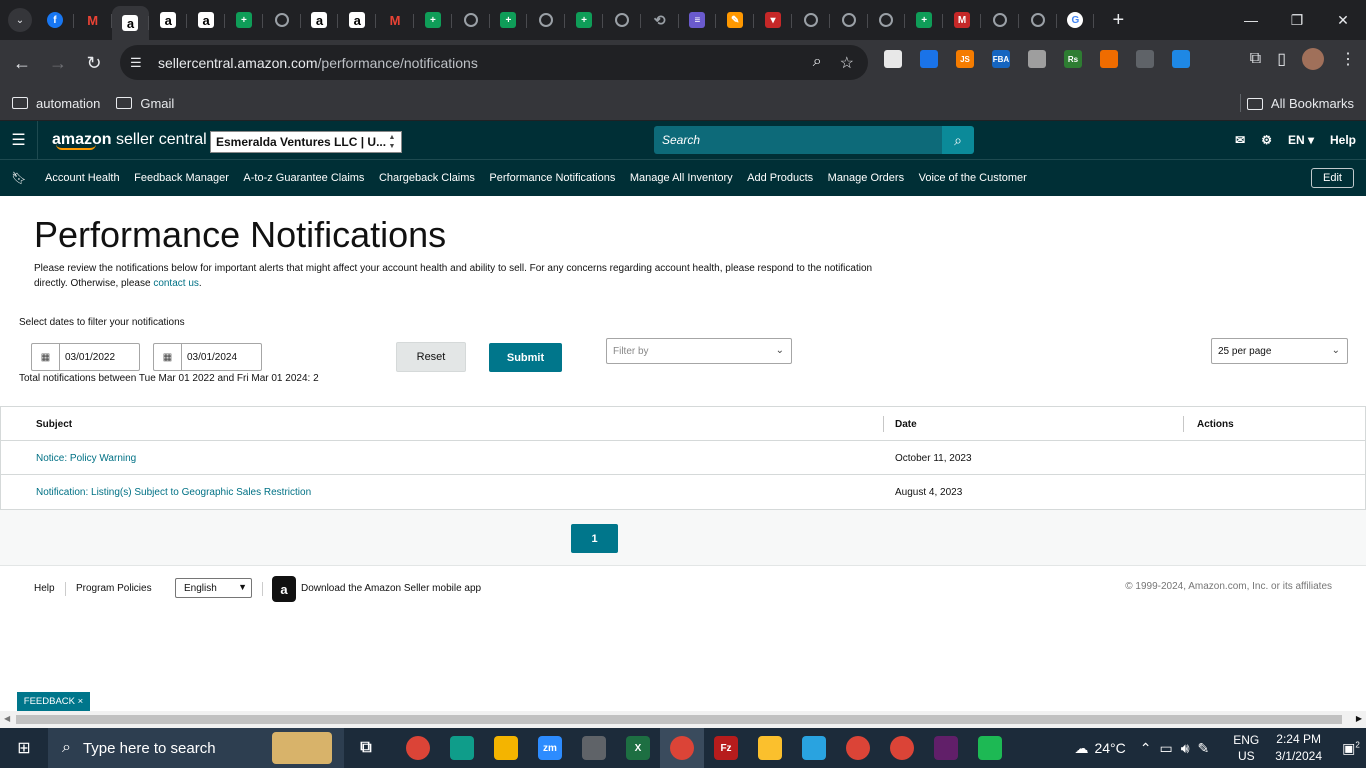 This screenshot has width=1366, height=768. I want to click on date-from-field: ▦, so click(85, 357).